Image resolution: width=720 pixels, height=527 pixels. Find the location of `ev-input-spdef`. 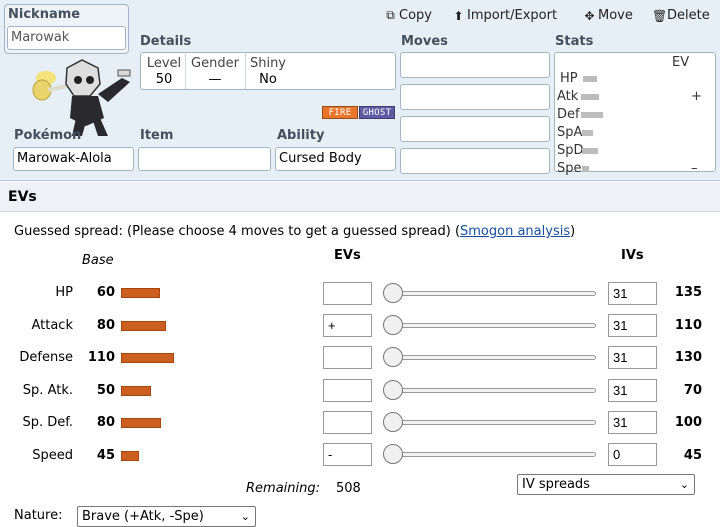

ev-input-spdef is located at coordinates (347, 422).